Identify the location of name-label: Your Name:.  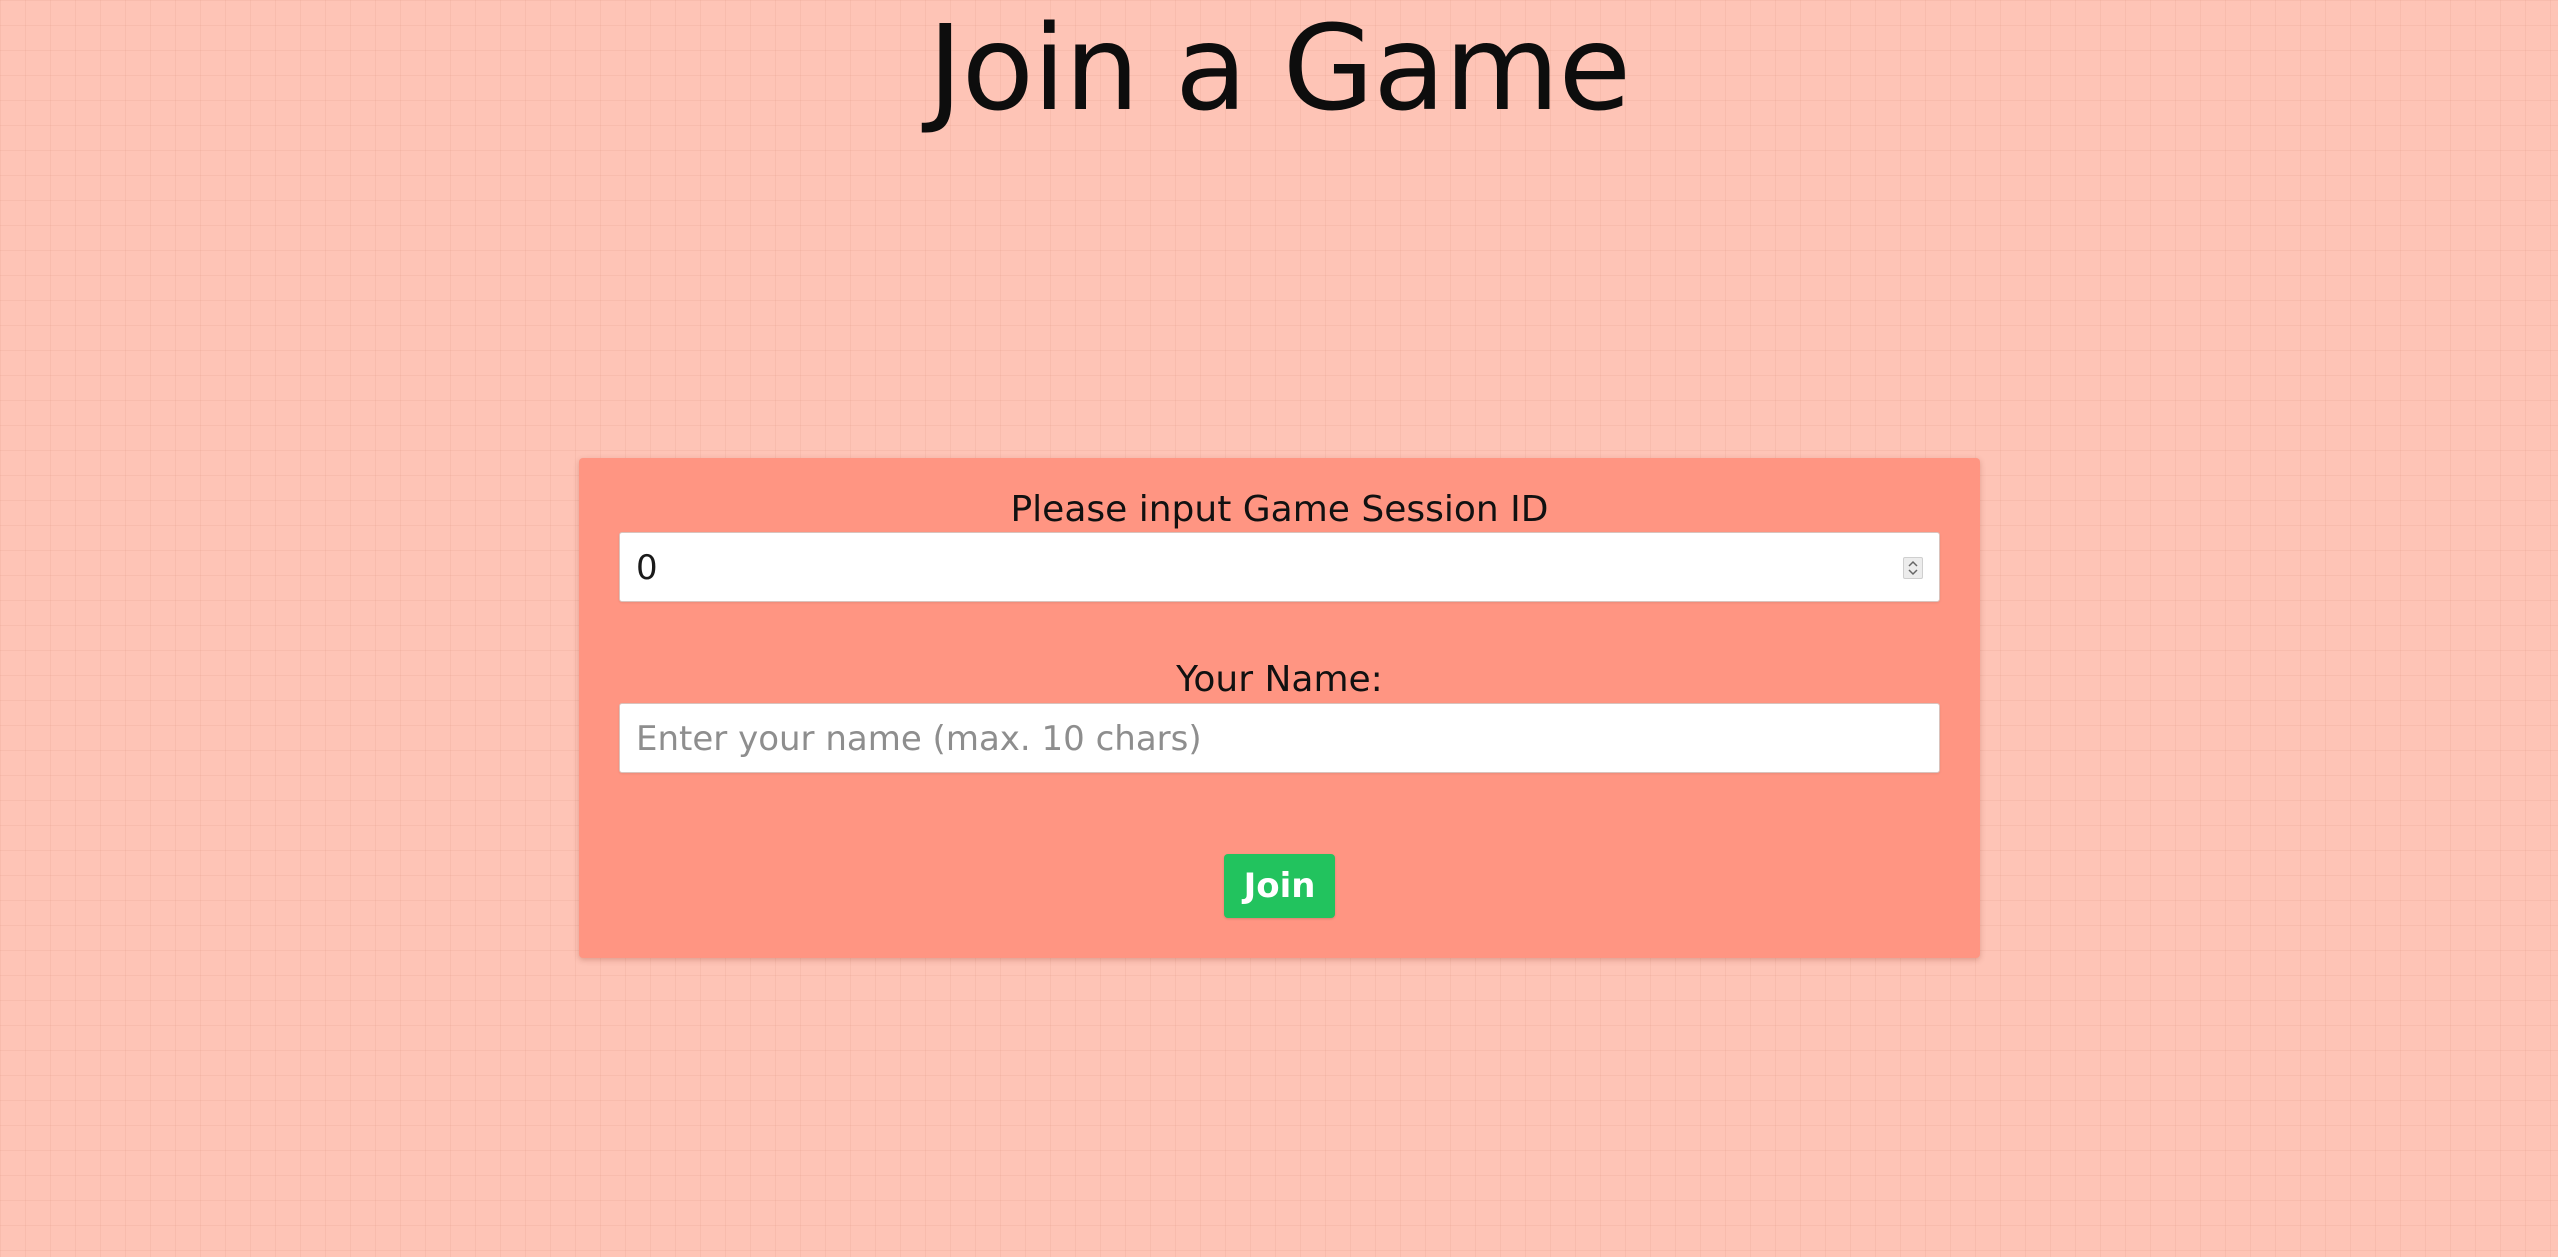
(1279, 679).